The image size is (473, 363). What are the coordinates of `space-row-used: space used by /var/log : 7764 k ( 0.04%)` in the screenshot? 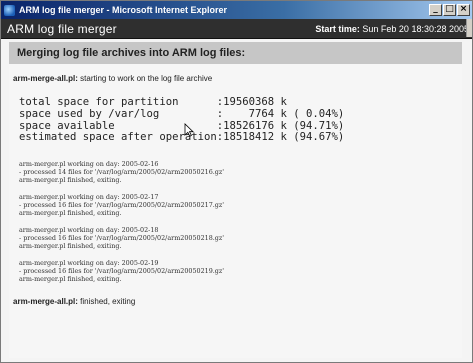 It's located at (182, 113).